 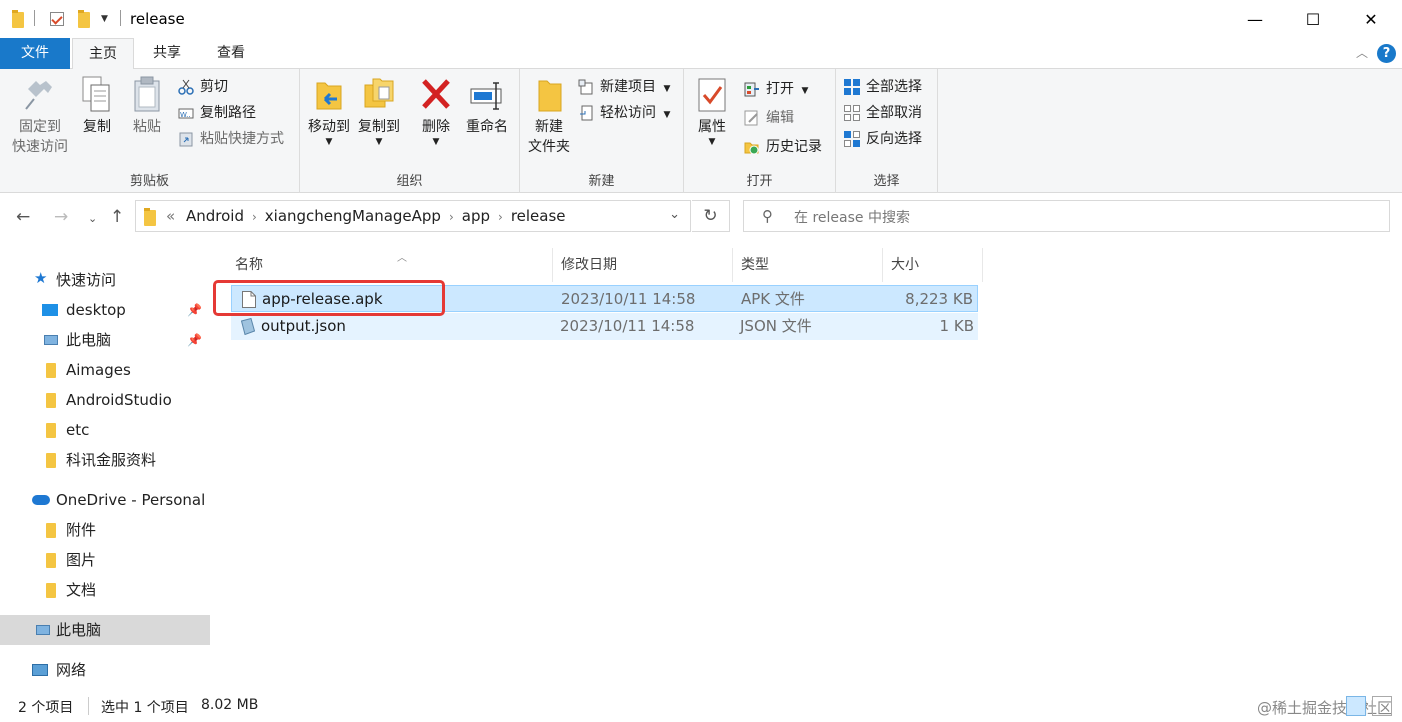 What do you see at coordinates (353, 216) in the screenshot?
I see `breadcrumb-xiangchengmanageapp: xiangchengManageApp` at bounding box center [353, 216].